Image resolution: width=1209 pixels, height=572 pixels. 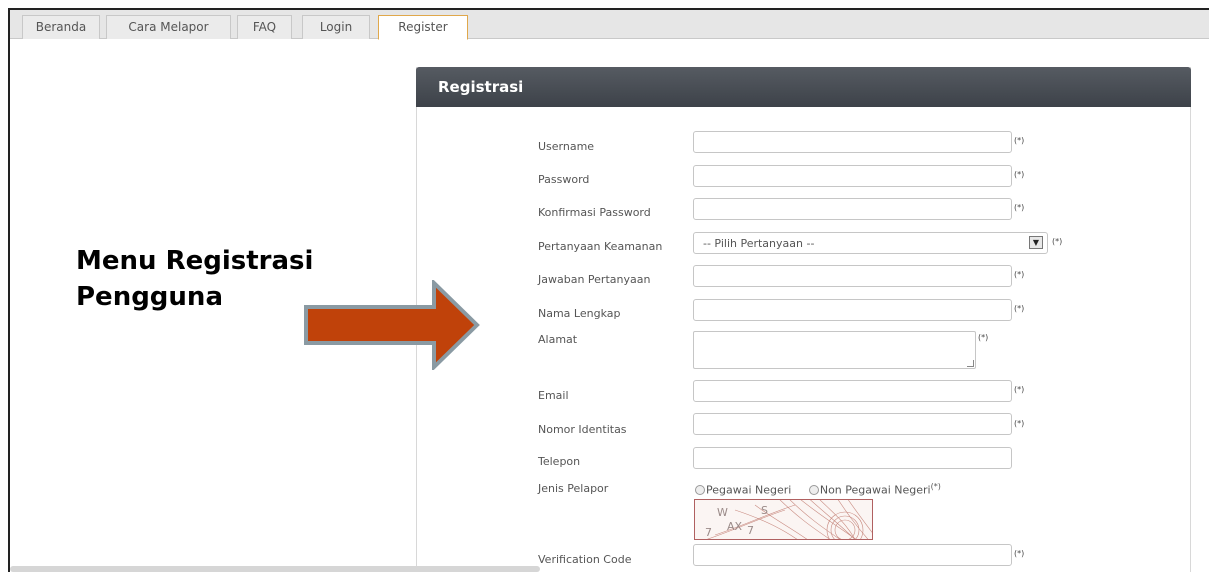 What do you see at coordinates (834, 350) in the screenshot?
I see `address-textarea` at bounding box center [834, 350].